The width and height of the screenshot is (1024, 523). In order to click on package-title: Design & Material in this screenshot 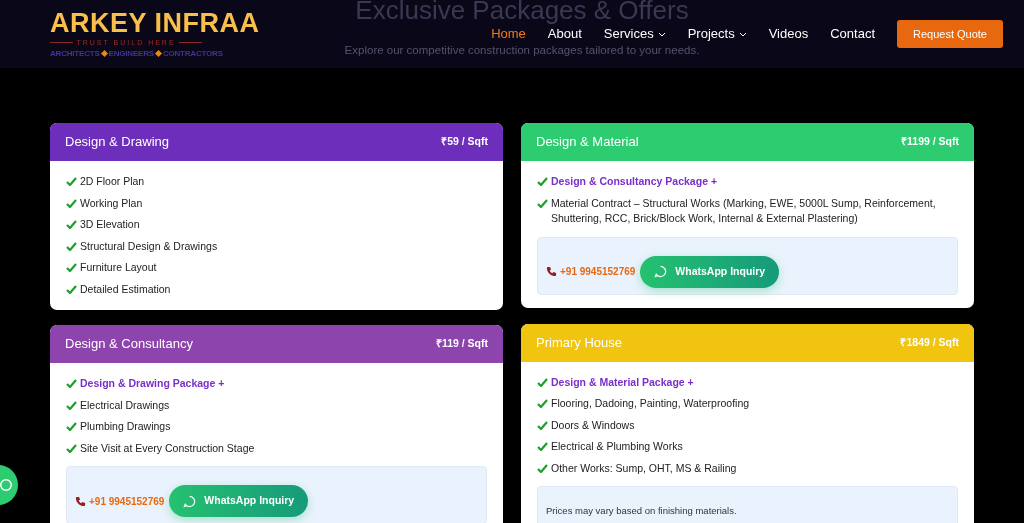, I will do `click(587, 142)`.